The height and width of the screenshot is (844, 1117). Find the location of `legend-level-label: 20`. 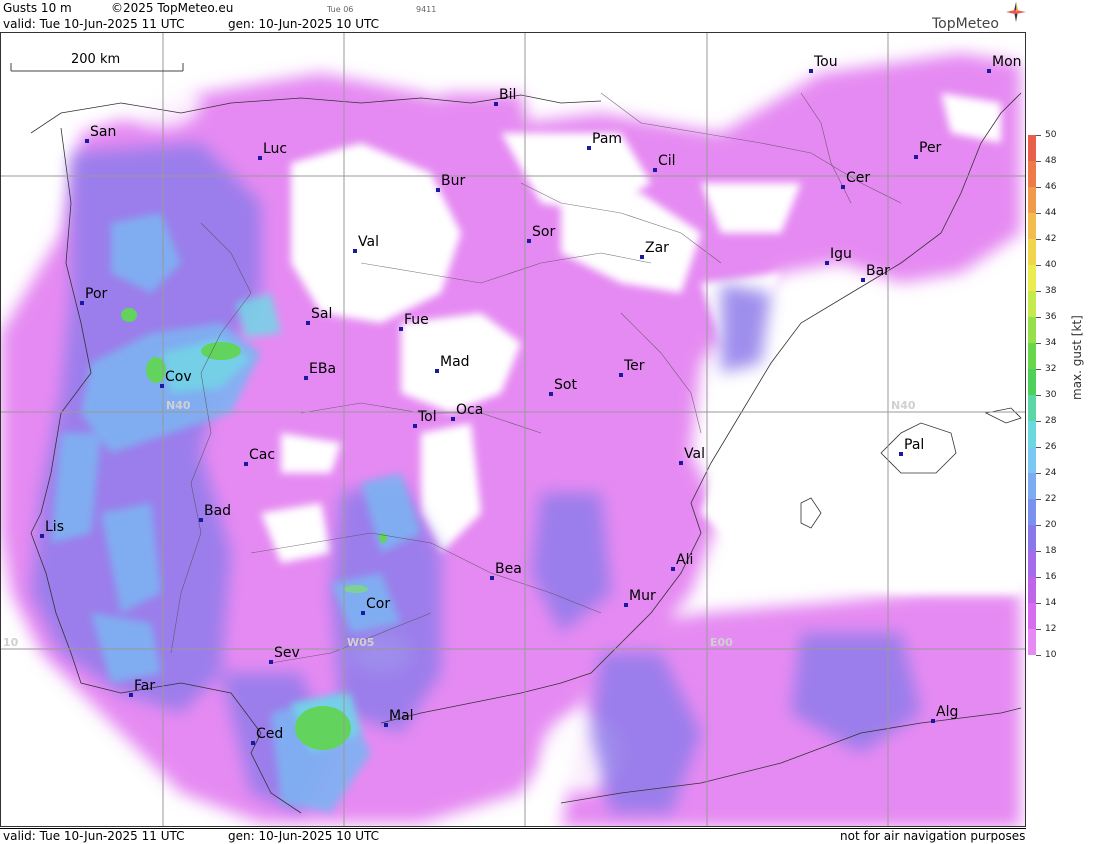

legend-level-label: 20 is located at coordinates (1051, 525).